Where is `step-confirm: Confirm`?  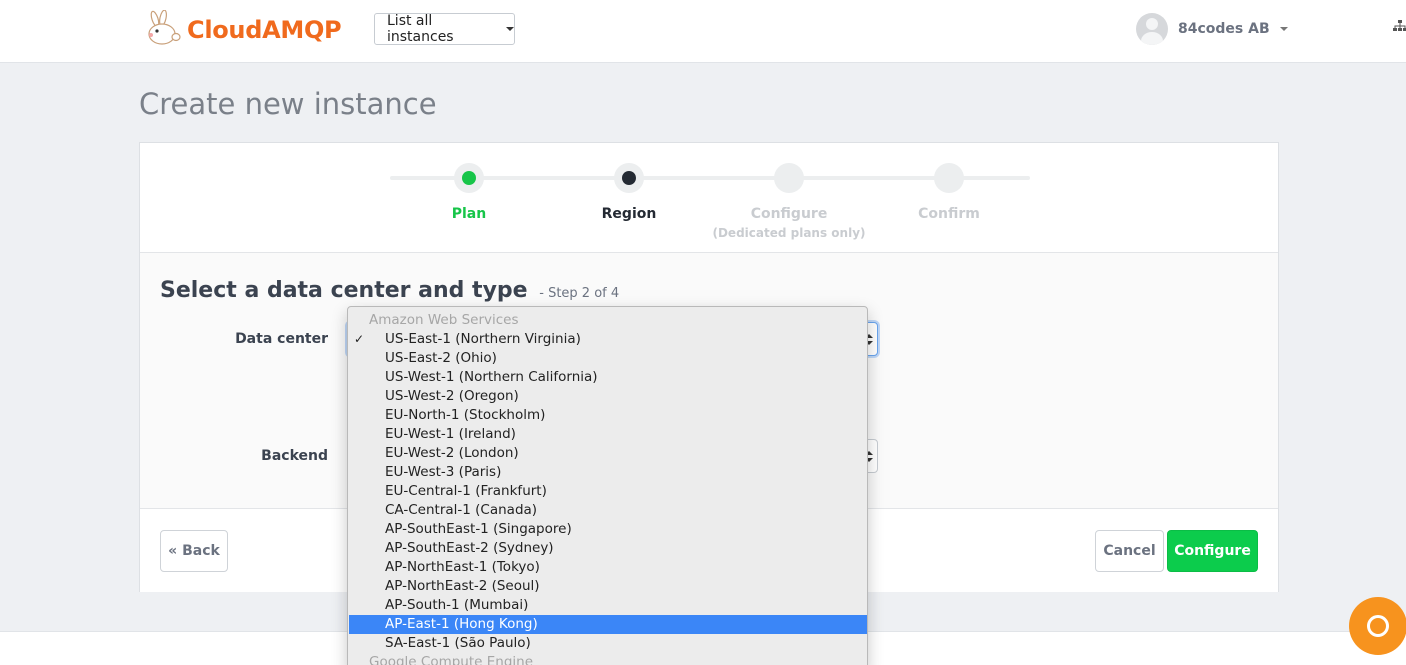 step-confirm: Confirm is located at coordinates (949, 192).